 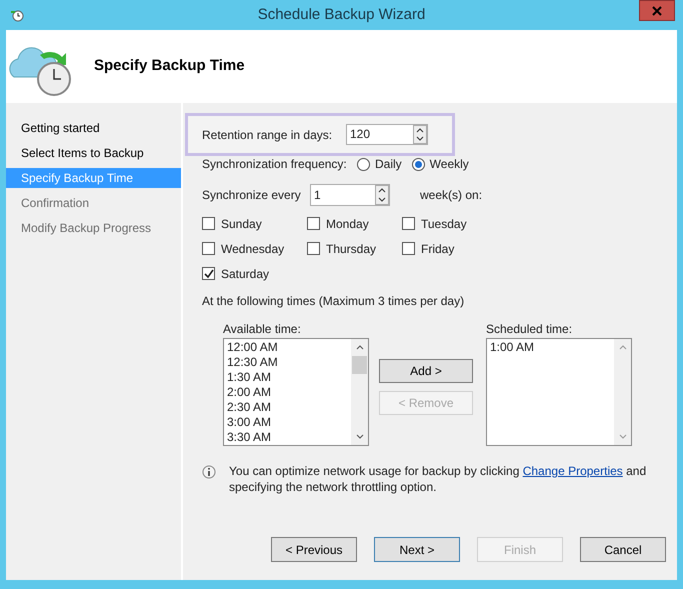 I want to click on wizard-step: Getting started, so click(x=93, y=128).